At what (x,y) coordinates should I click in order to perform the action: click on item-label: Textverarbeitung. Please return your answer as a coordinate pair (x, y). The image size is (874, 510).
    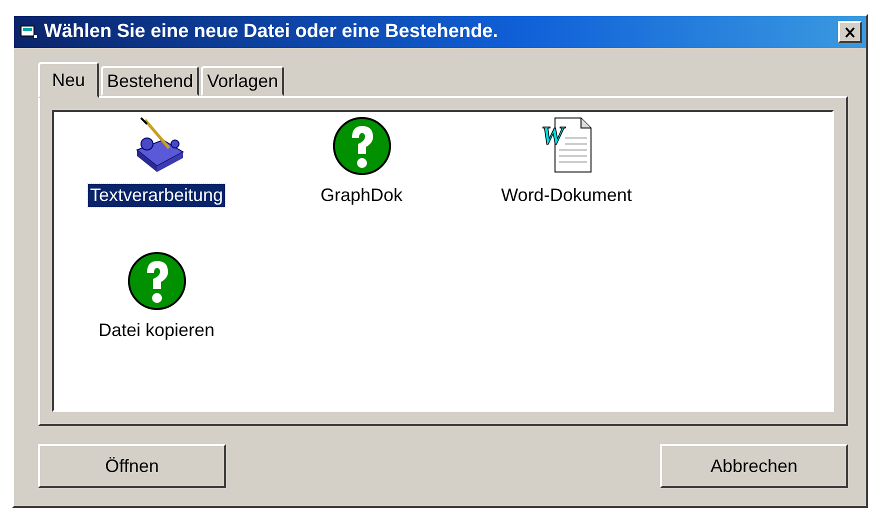
    Looking at the image, I should click on (157, 195).